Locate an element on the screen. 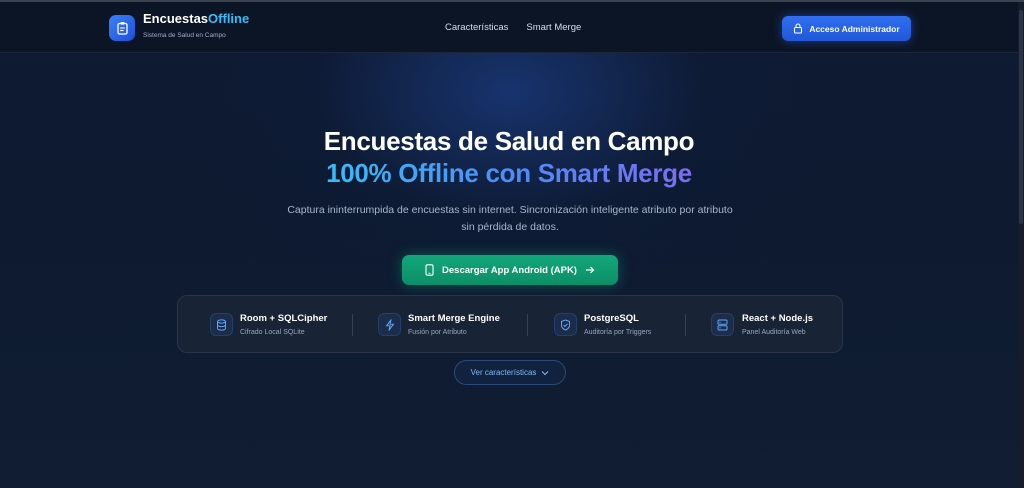 This screenshot has width=1024, height=488. feature-title: React + Node.js is located at coordinates (778, 318).